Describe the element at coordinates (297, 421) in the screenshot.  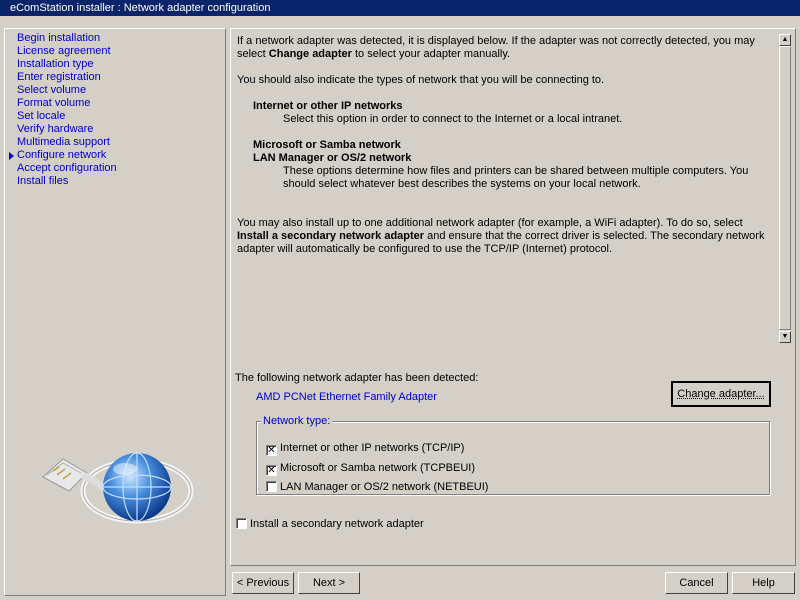
I see `network-type-legend: Network type:` at that location.